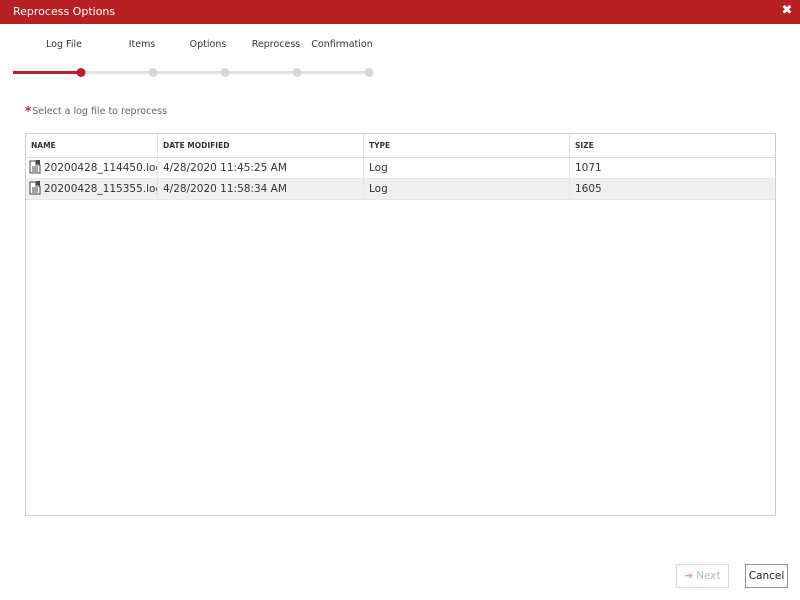 This screenshot has width=800, height=600. What do you see at coordinates (81, 72) in the screenshot?
I see `step-dot-log-file` at bounding box center [81, 72].